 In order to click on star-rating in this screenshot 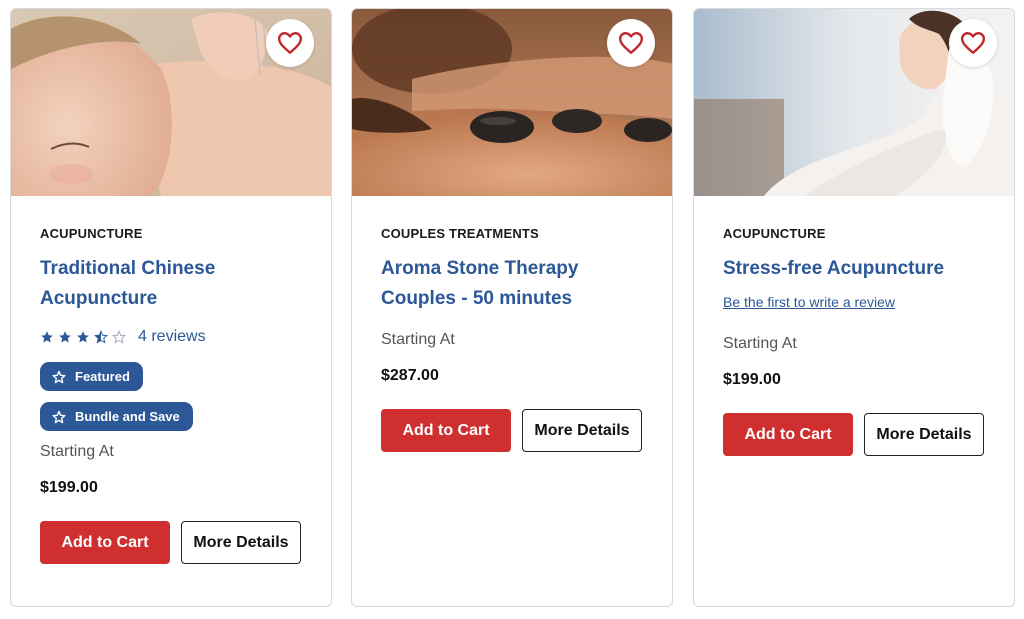, I will do `click(83, 337)`.